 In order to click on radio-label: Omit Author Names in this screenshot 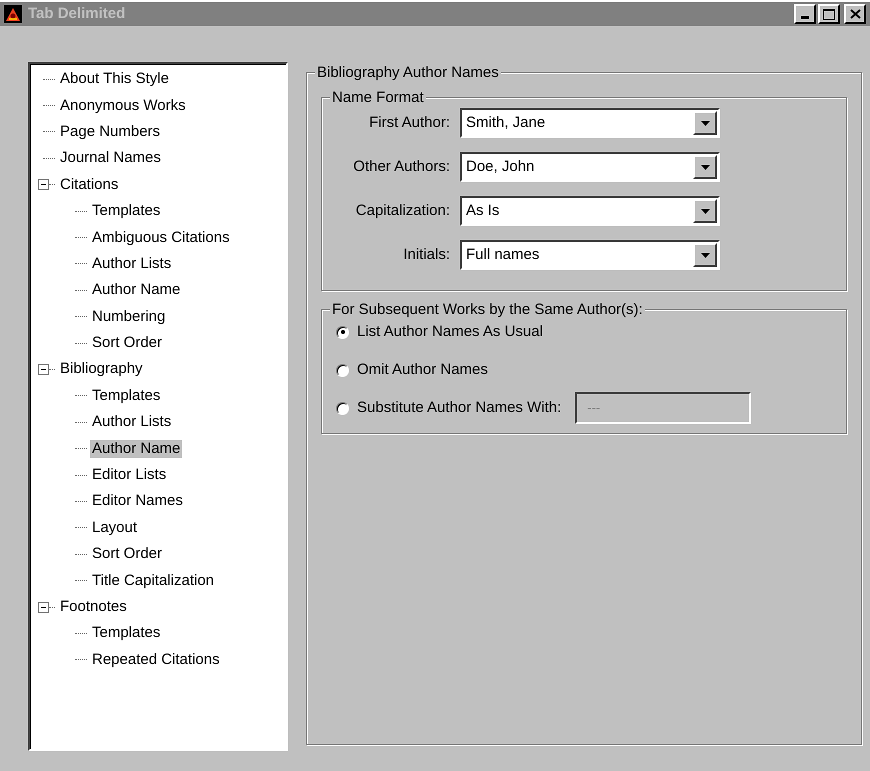, I will do `click(422, 370)`.